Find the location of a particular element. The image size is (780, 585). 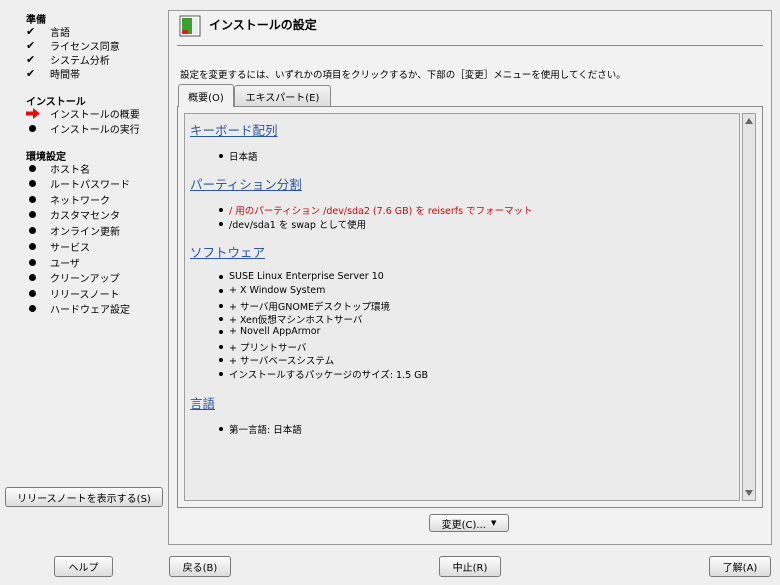

step-hostname: ホスト名 is located at coordinates (58, 168).